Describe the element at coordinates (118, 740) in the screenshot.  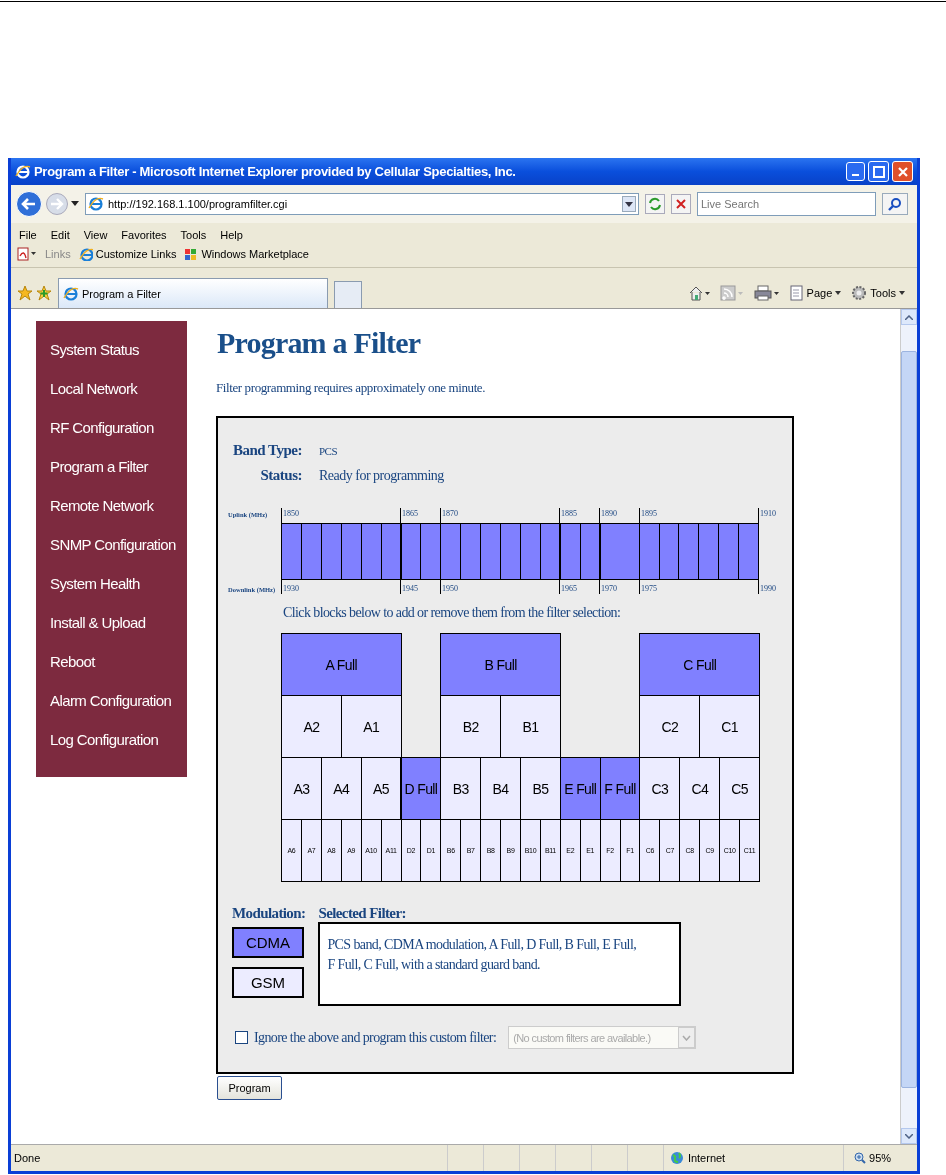
I see `sidebar-link: Log Configuration` at that location.